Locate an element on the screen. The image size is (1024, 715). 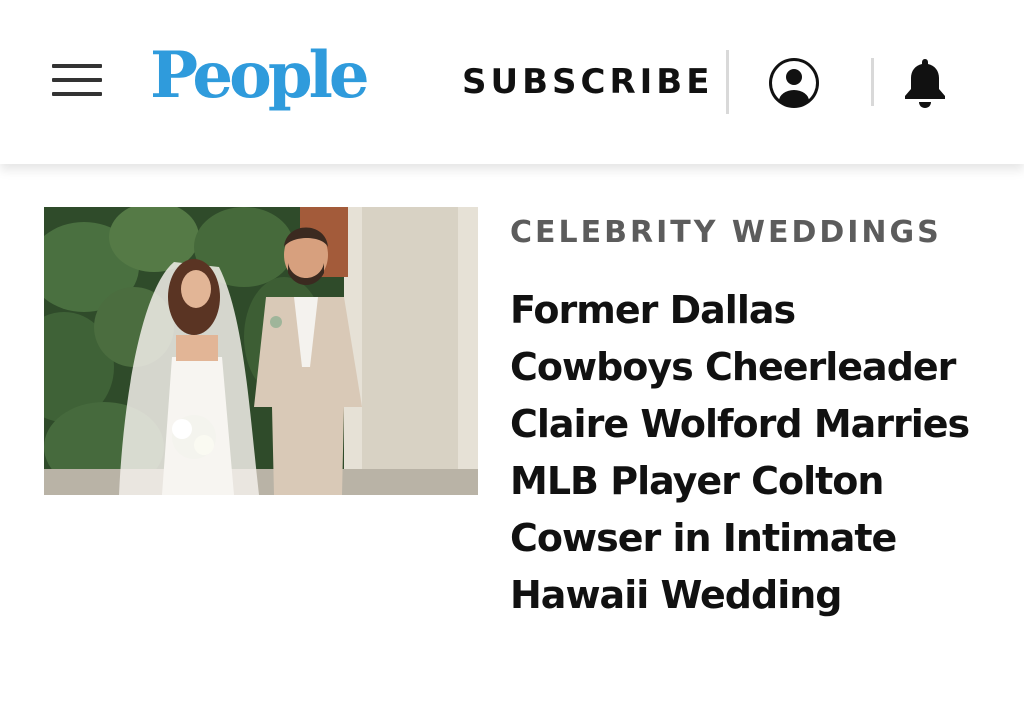
people-logo: People is located at coordinates (260, 76).